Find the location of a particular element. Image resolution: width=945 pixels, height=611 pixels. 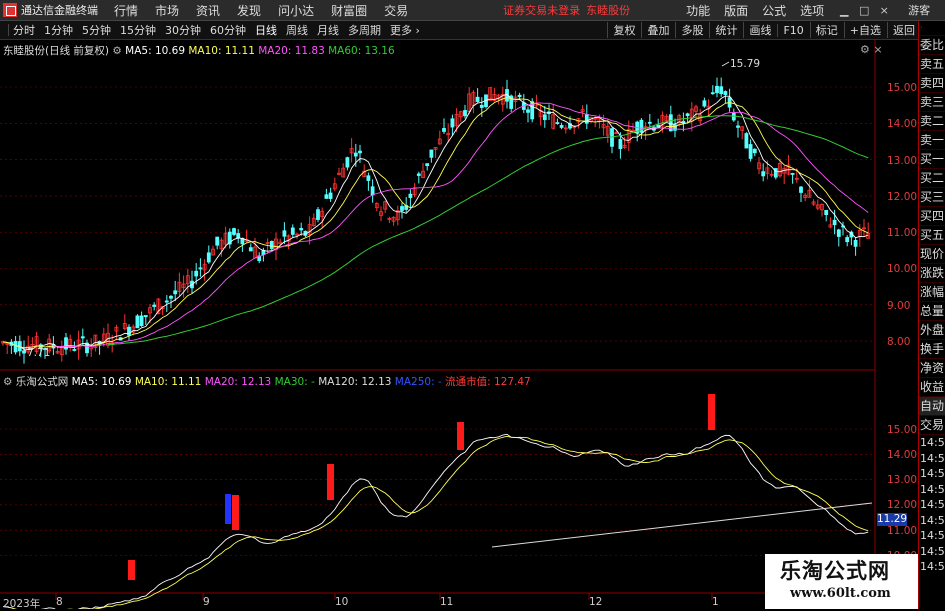

maximize-button: □ is located at coordinates (864, 10).